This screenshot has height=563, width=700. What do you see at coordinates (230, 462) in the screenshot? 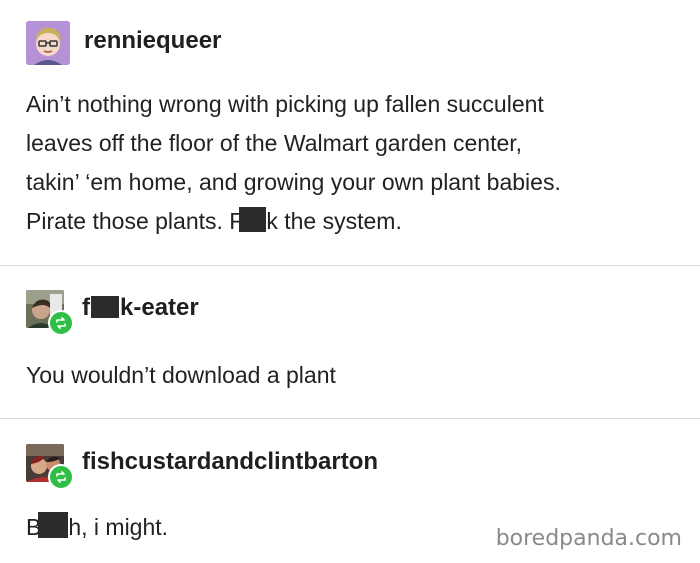
I see `username: fishcustardandclintbarton` at bounding box center [230, 462].